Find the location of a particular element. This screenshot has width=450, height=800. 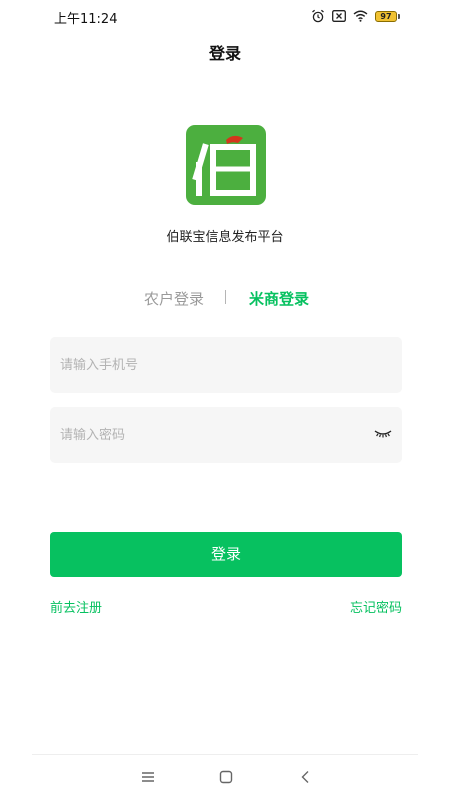

wifi-icon is located at coordinates (360, 16).